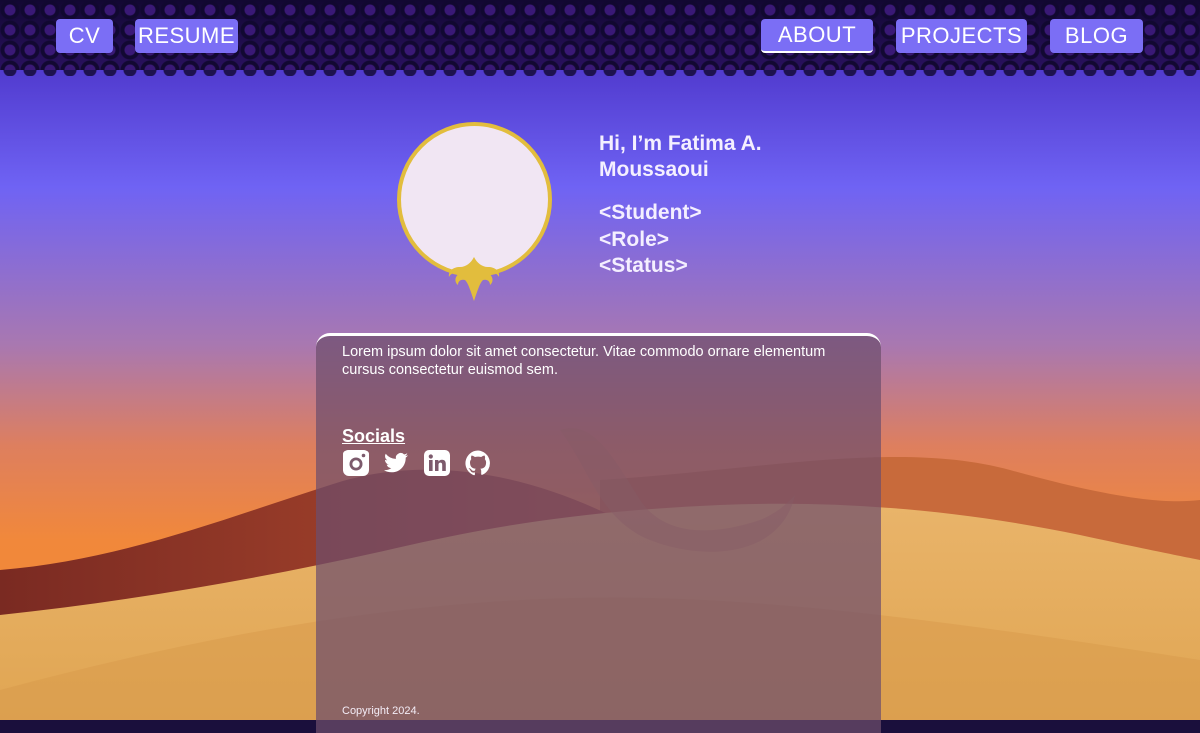 The width and height of the screenshot is (1200, 733). Describe the element at coordinates (680, 156) in the screenshot. I see `greeting-heading: Hi, I’m Fatima A. Moussaoui` at that location.